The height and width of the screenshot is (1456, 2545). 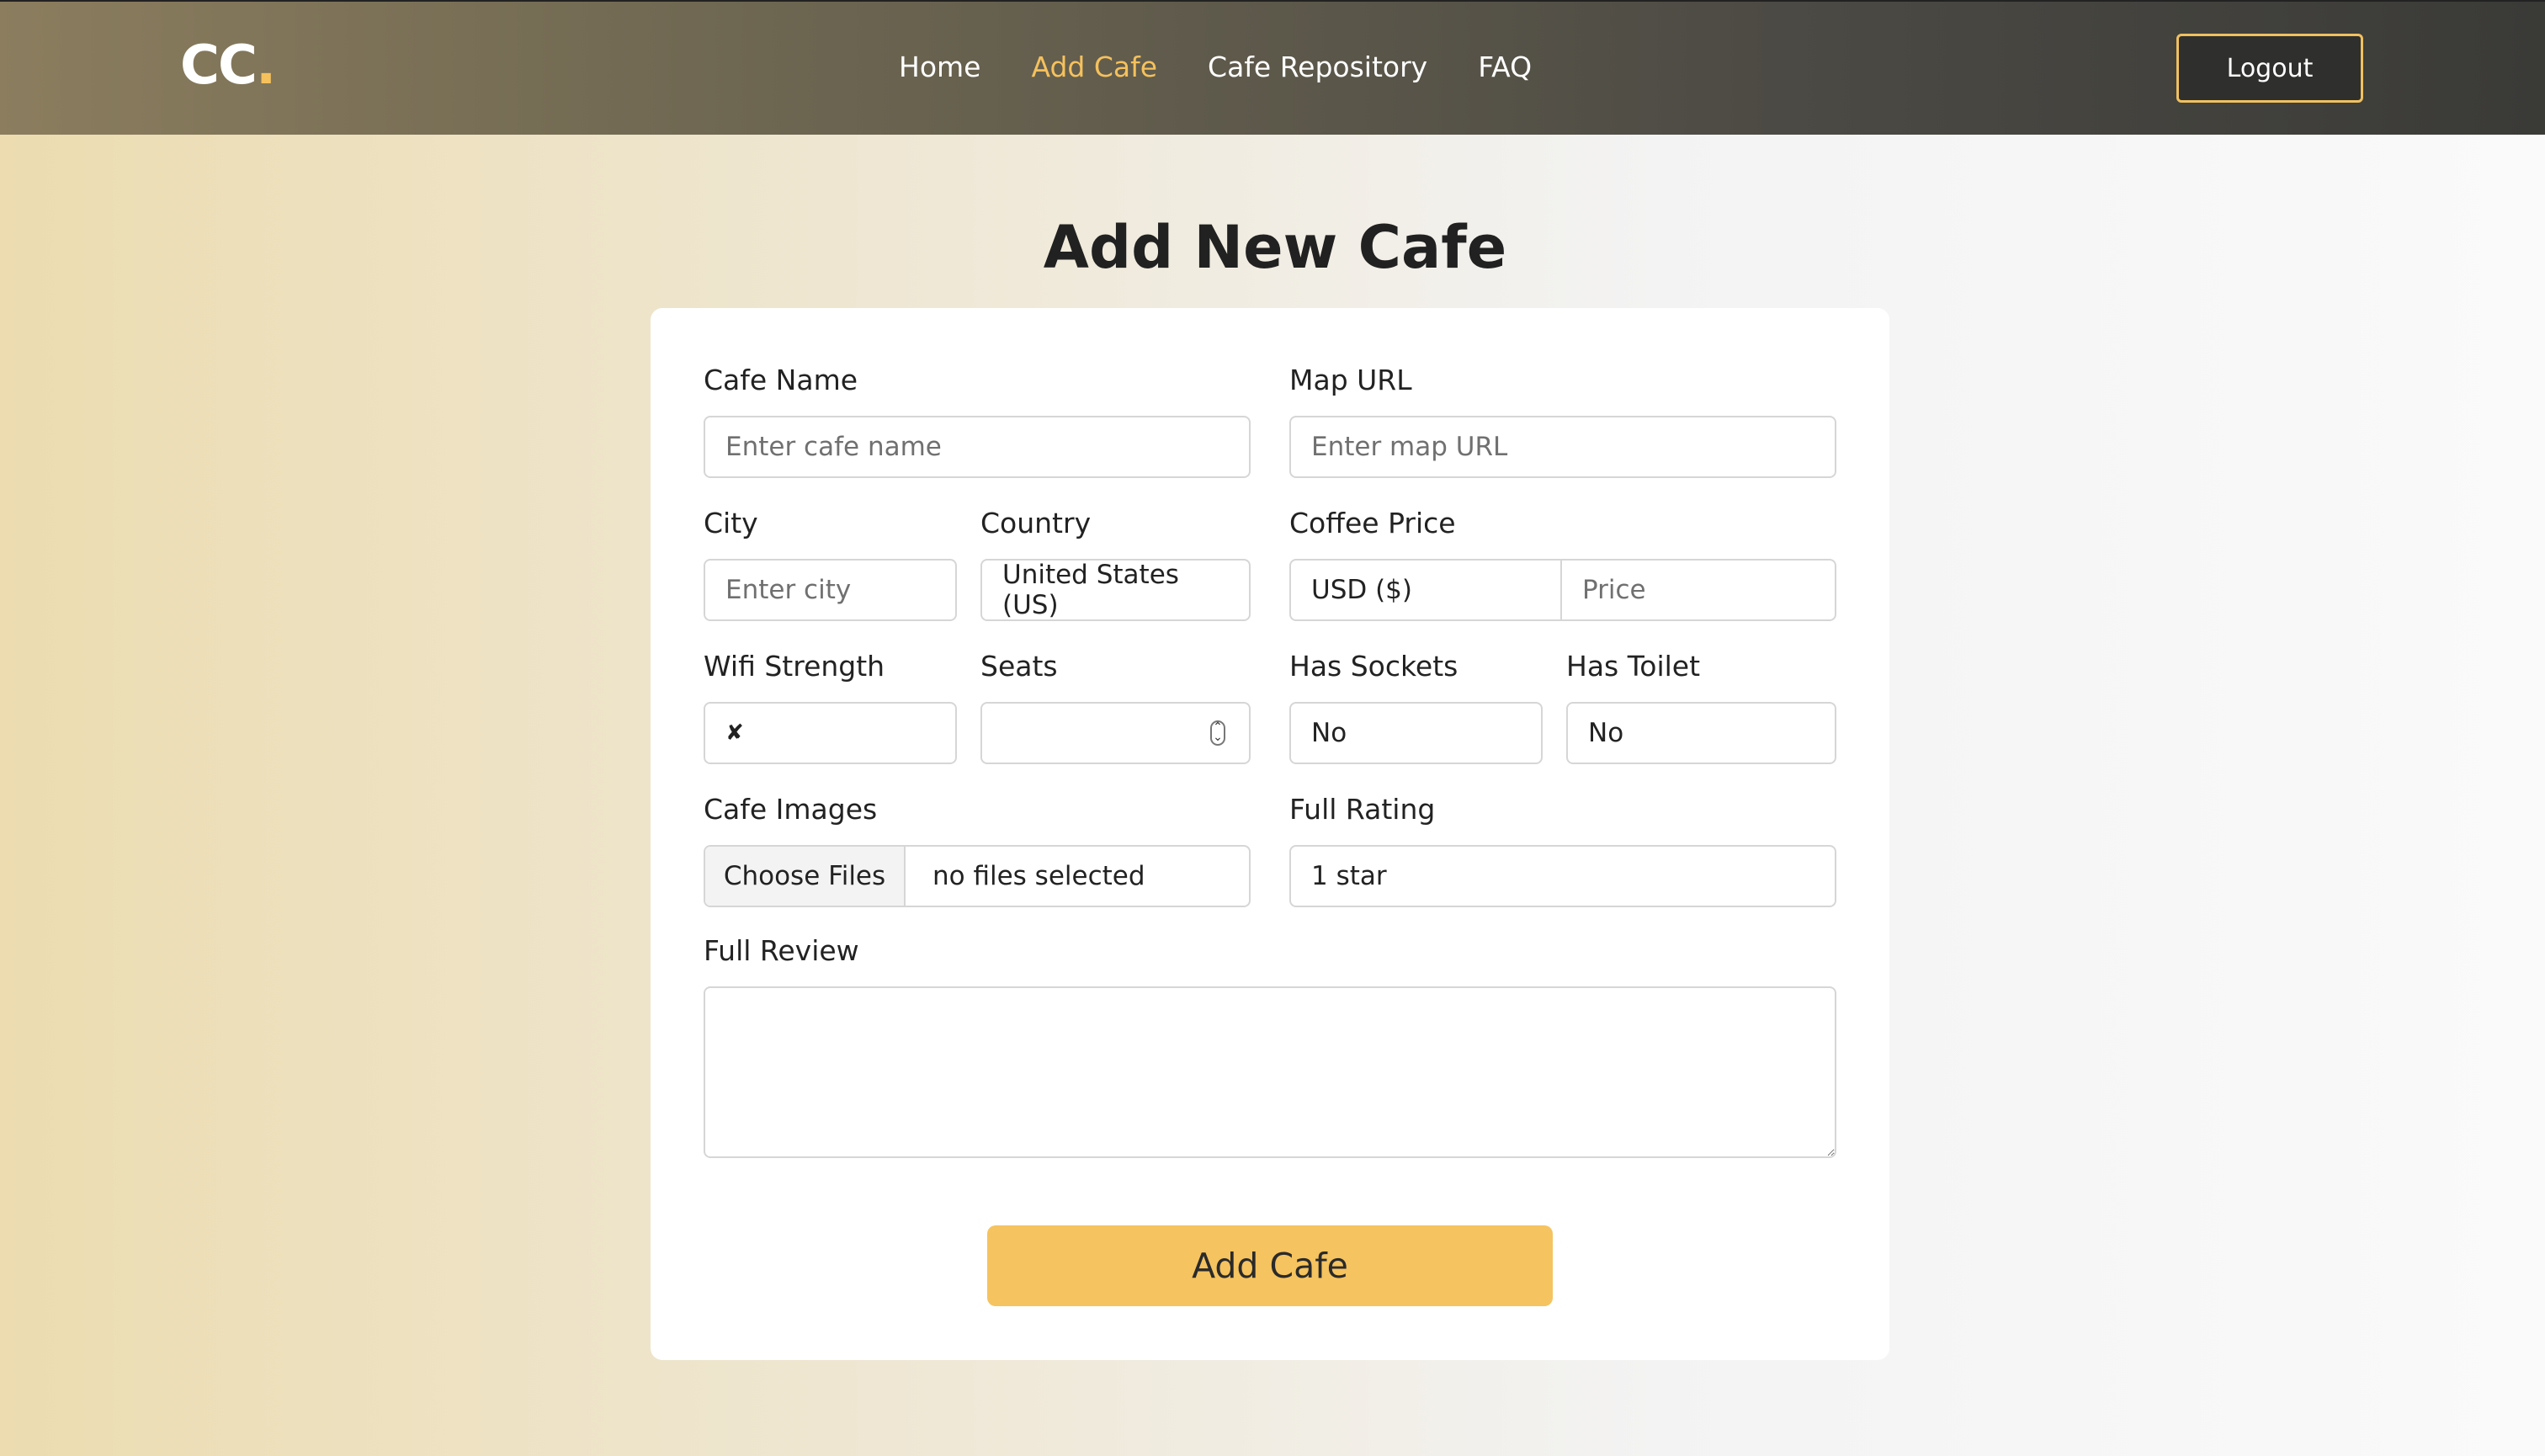 I want to click on wifi-strength-select: ✘, so click(x=830, y=733).